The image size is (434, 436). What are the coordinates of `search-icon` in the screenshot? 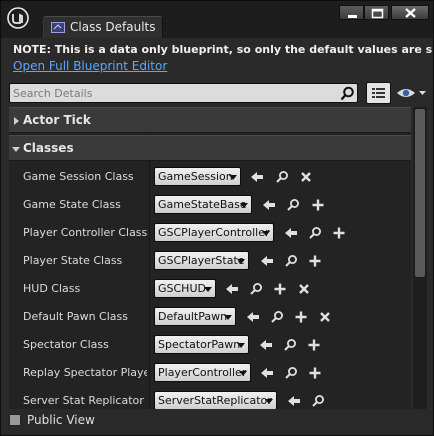 It's located at (347, 93).